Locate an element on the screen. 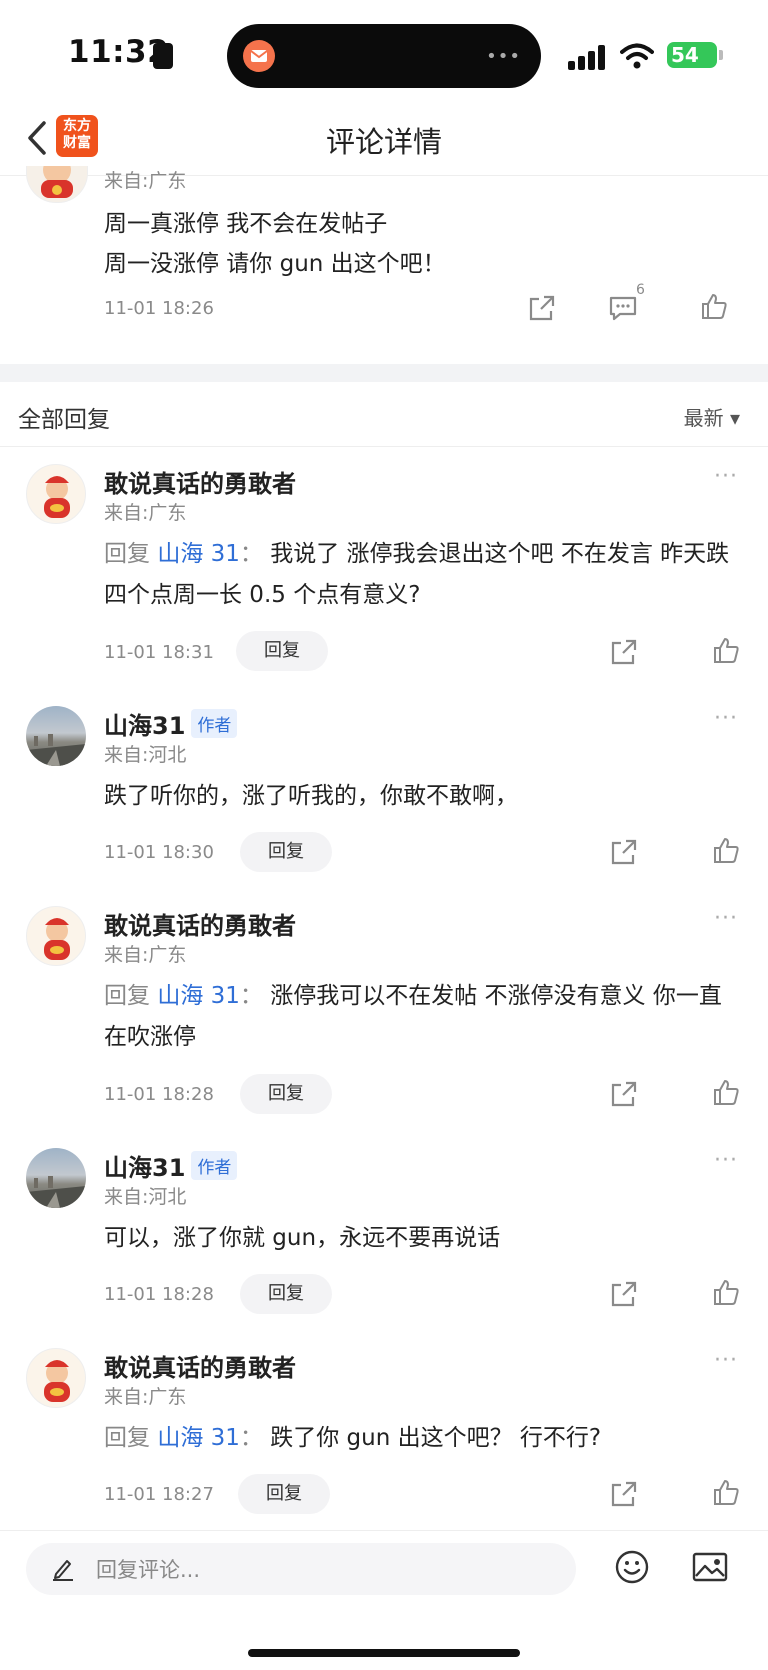 Image resolution: width=768 pixels, height=1670 pixels. timestamp: 11-01 18:26 is located at coordinates (159, 308).